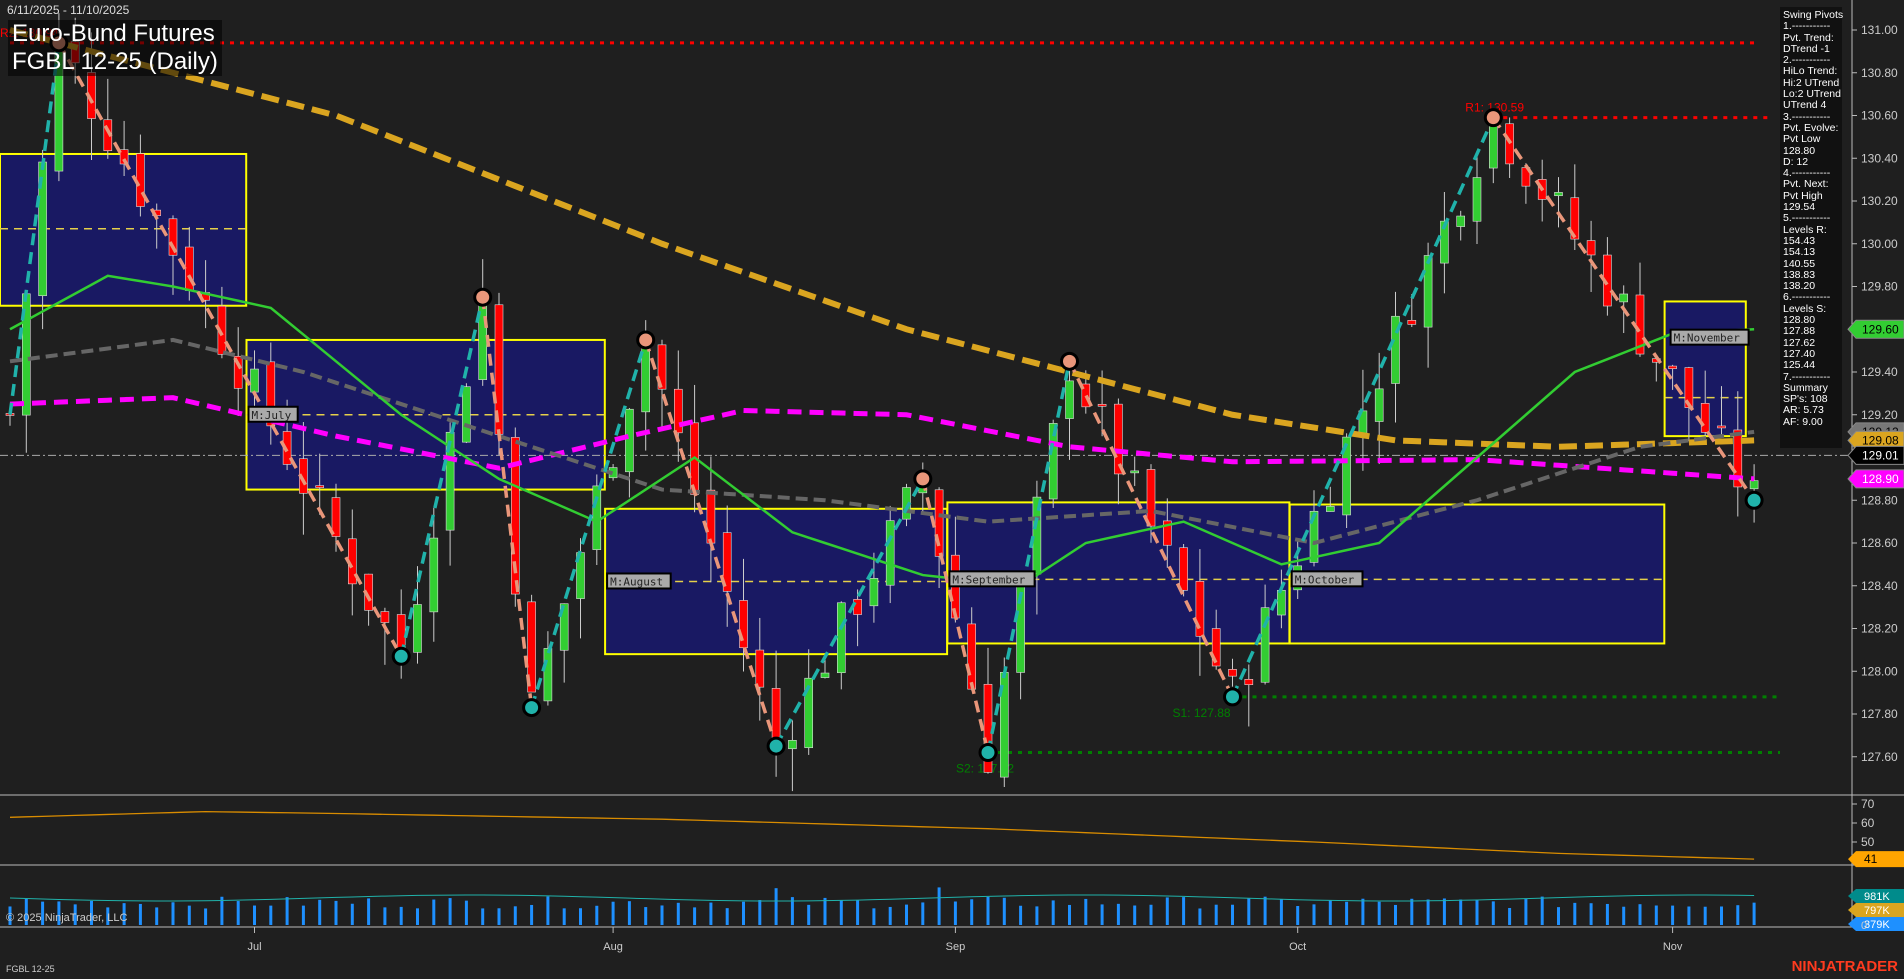 The width and height of the screenshot is (1904, 979). Describe the element at coordinates (1803, 421) in the screenshot. I see `panel-line: AF: 9.00` at that location.